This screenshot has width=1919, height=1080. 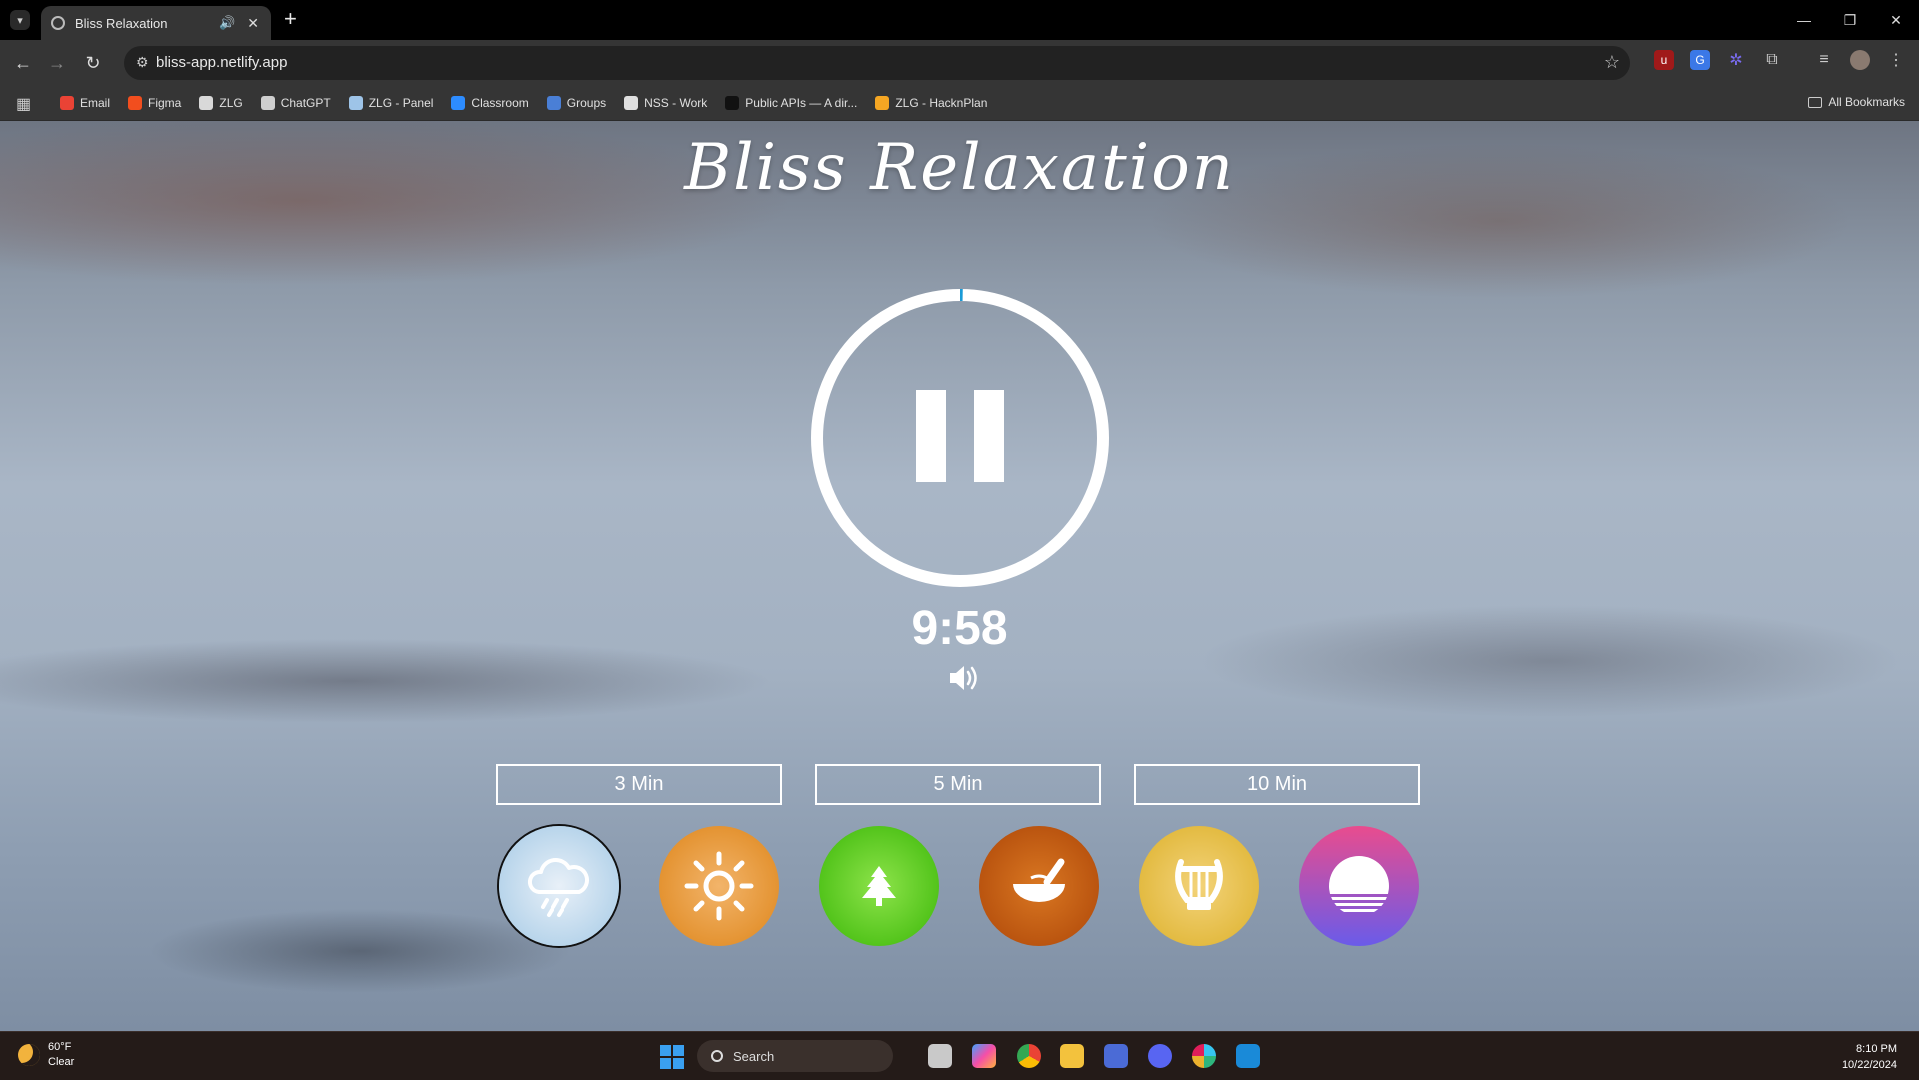 I want to click on bookmark-label: Figma, so click(x=165, y=103).